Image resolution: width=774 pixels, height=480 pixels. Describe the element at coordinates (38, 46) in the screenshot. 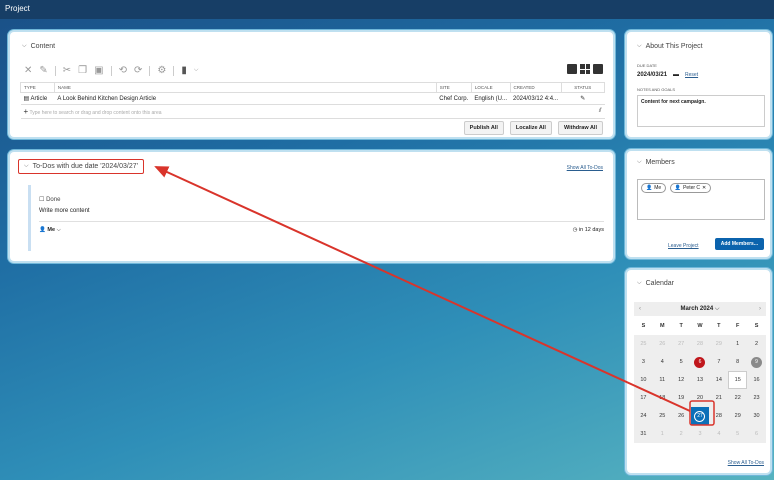

I see `content-panel-header: ⌵ Content` at that location.